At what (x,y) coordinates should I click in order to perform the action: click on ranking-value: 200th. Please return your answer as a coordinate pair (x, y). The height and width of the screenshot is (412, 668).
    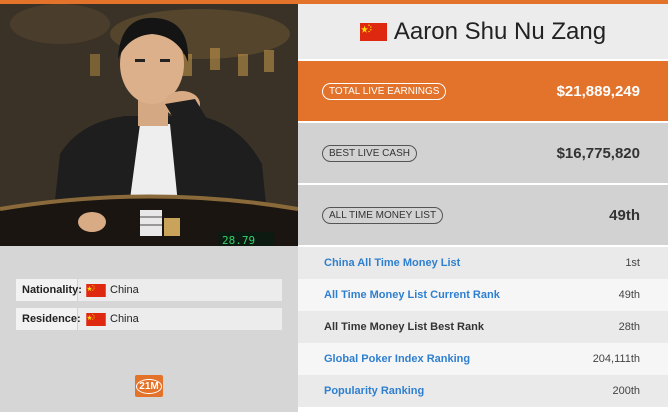
    Looking at the image, I should click on (626, 391).